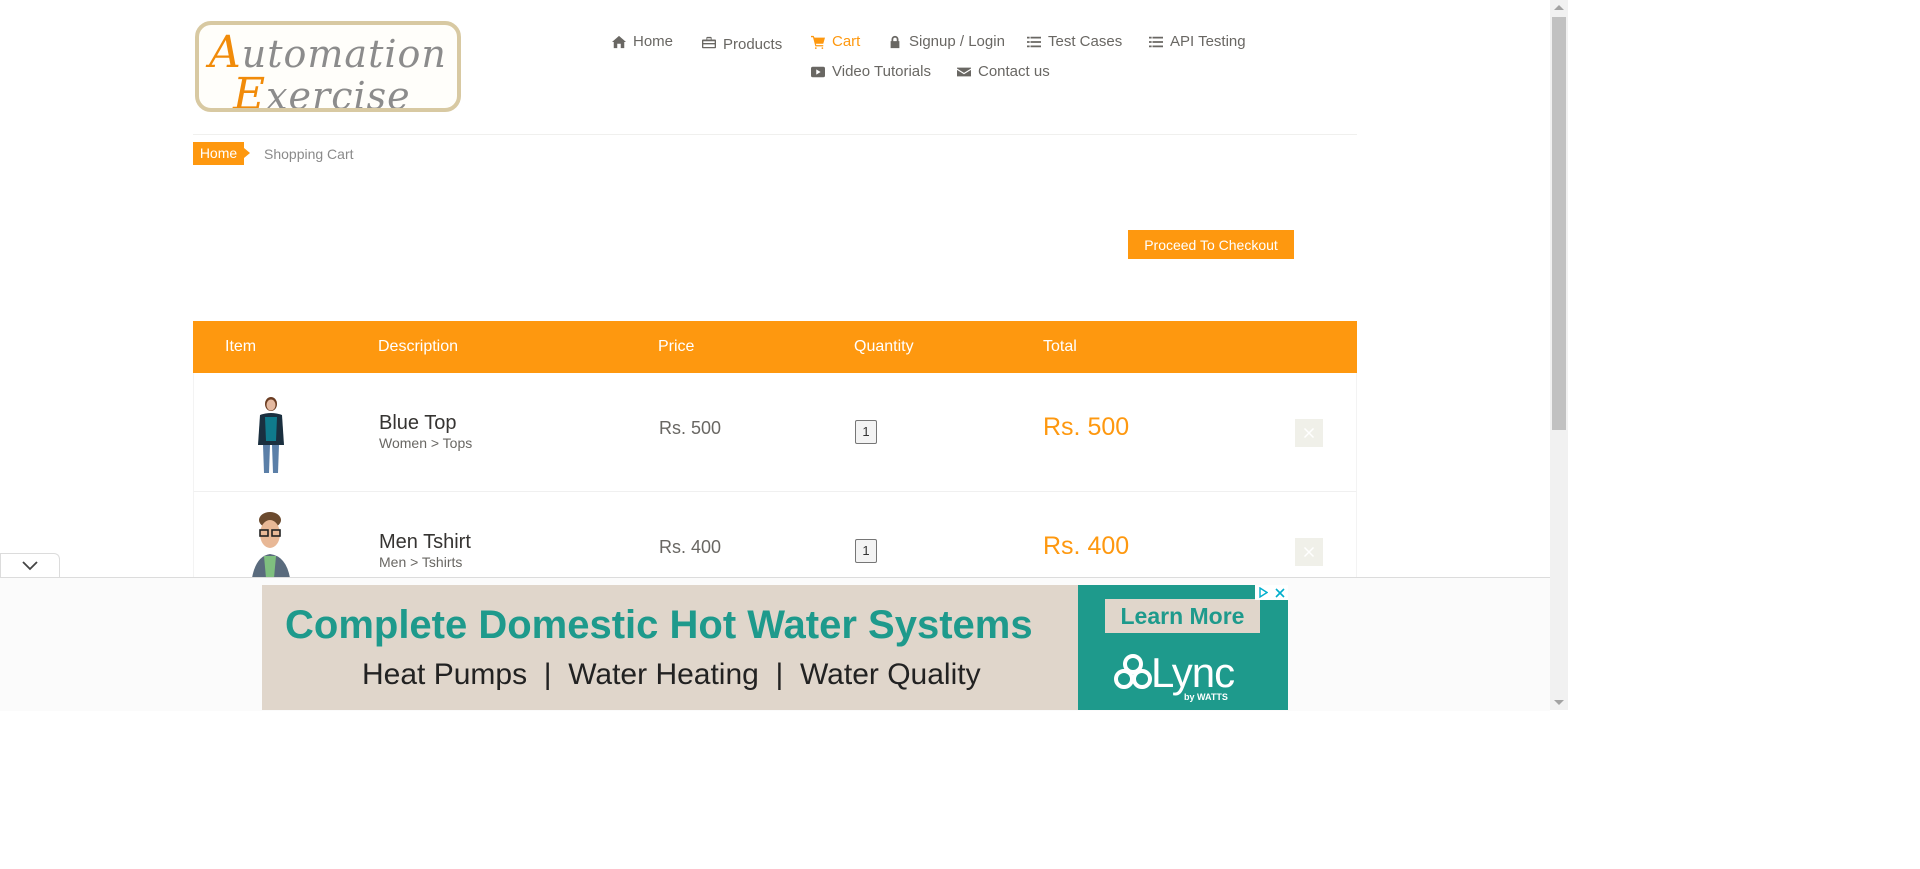 Image resolution: width=1920 pixels, height=869 pixels. I want to click on site-logo: Automation Exercise, so click(328, 66).